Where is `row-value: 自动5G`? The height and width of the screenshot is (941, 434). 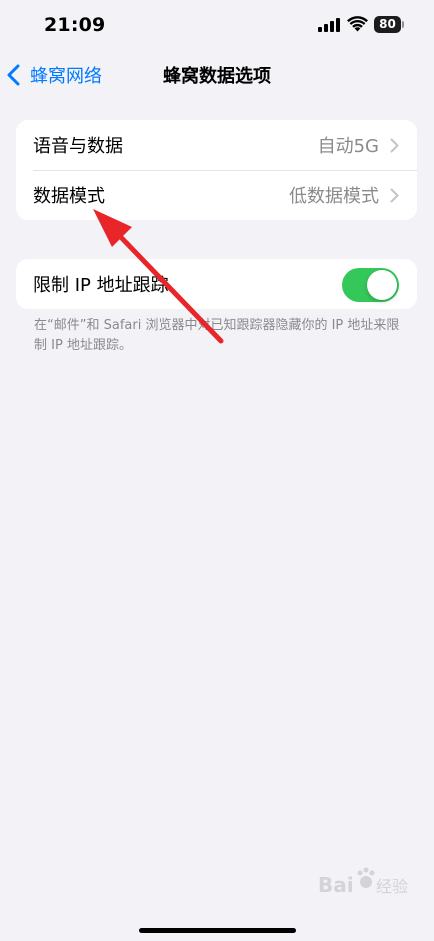 row-value: 自动5G is located at coordinates (348, 146).